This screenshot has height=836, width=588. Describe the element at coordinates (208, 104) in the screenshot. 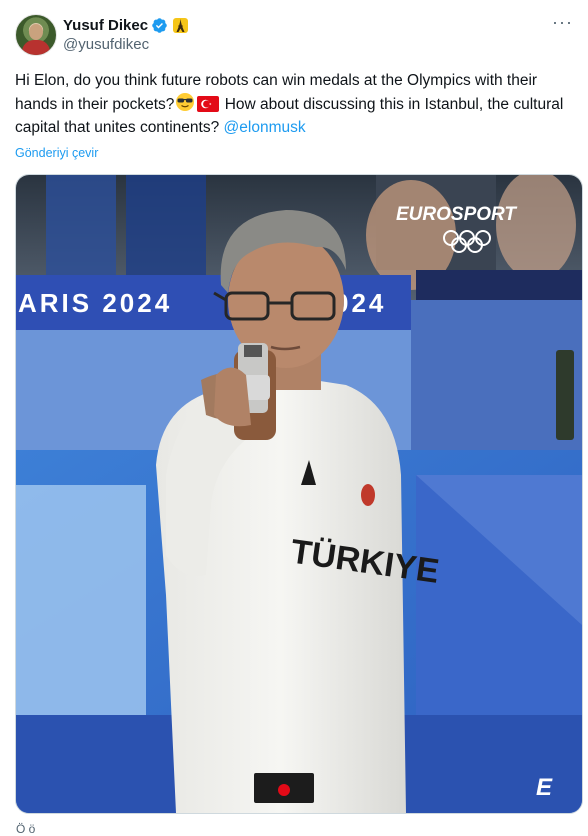

I see `turkey-flag-icon` at that location.